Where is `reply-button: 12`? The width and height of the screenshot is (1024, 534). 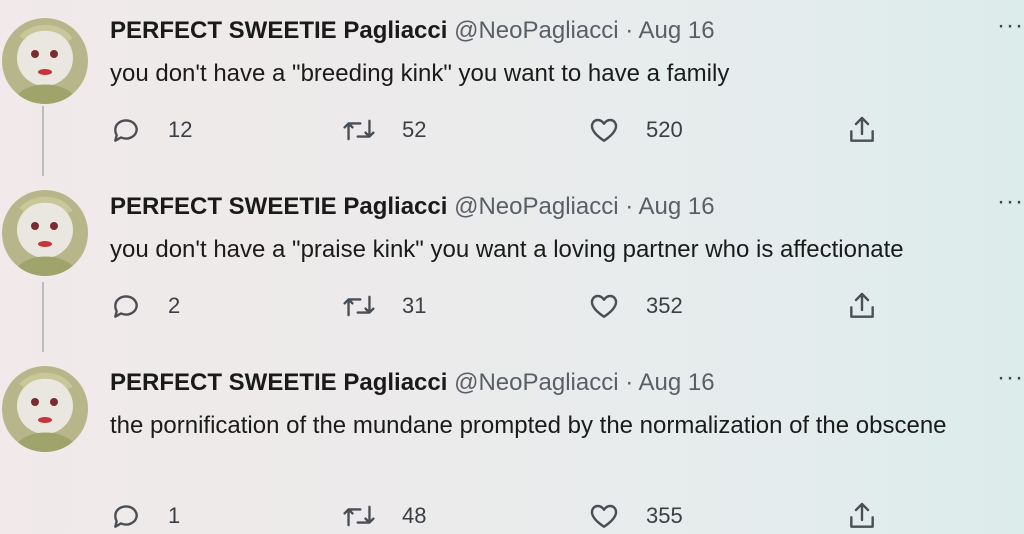
reply-button: 12 is located at coordinates (151, 130).